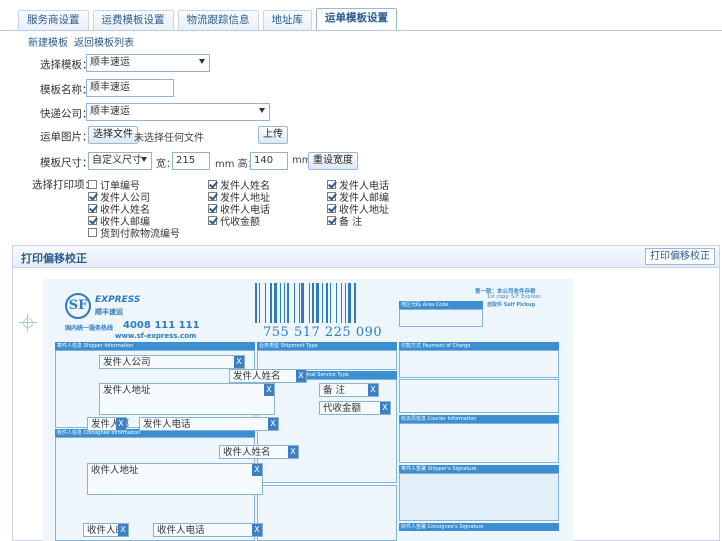  What do you see at coordinates (349, 390) in the screenshot?
I see `remark-field: 备 注X` at bounding box center [349, 390].